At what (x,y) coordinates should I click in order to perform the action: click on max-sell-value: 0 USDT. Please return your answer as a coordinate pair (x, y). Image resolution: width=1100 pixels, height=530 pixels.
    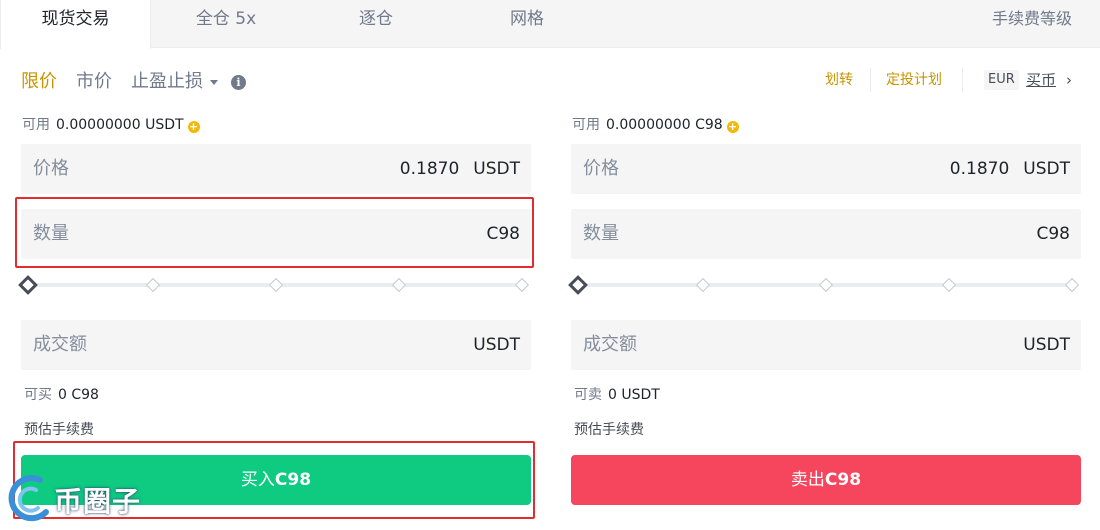
    Looking at the image, I should click on (634, 395).